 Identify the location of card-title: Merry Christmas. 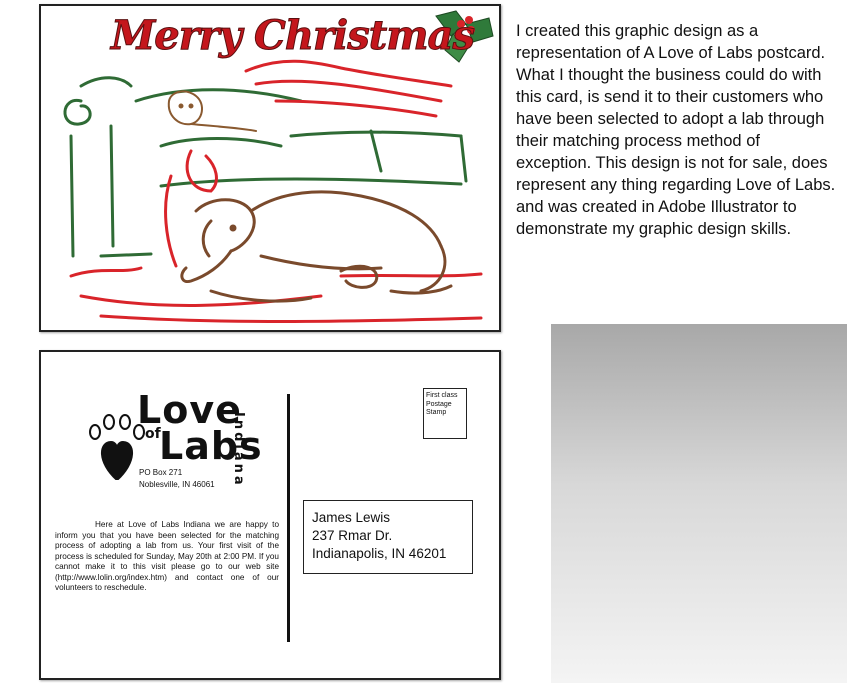
(293, 36).